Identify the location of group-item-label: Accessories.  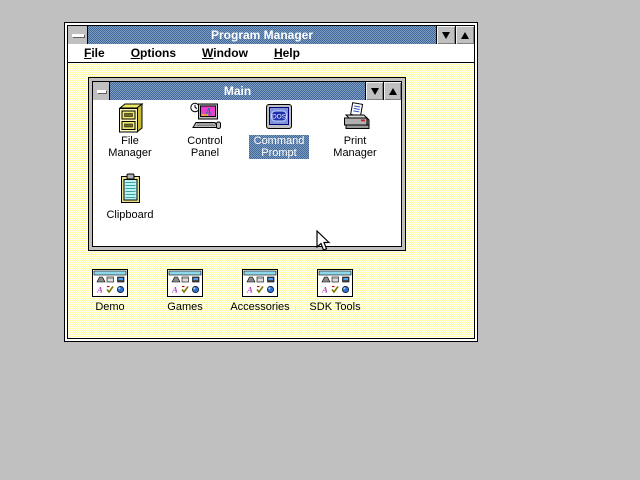
(260, 307).